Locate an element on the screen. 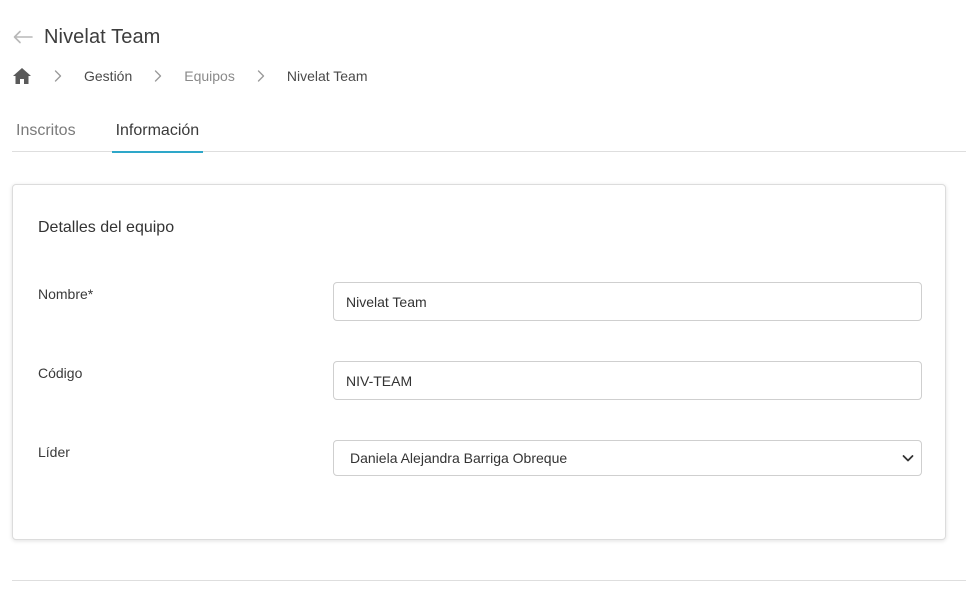  chevron-down-icon is located at coordinates (908, 458).